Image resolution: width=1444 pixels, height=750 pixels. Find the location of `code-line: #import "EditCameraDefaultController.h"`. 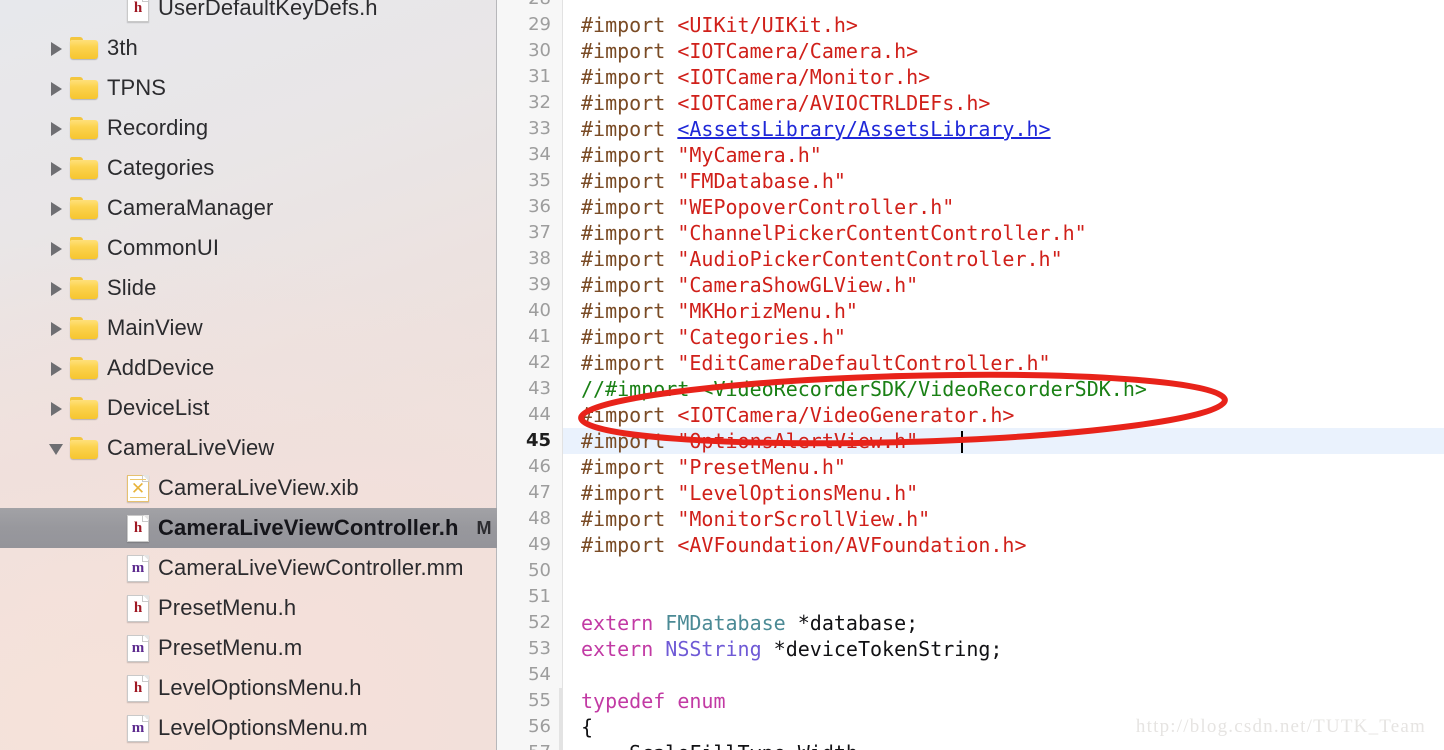

code-line: #import "EditCameraDefaultController.h" is located at coordinates (1003, 363).